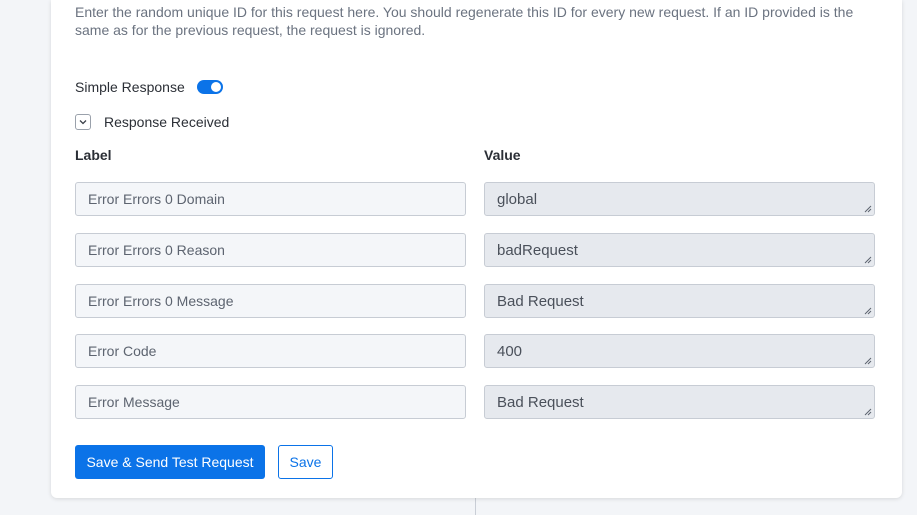  Describe the element at coordinates (502, 155) in the screenshot. I see `value-column-header: Value` at that location.